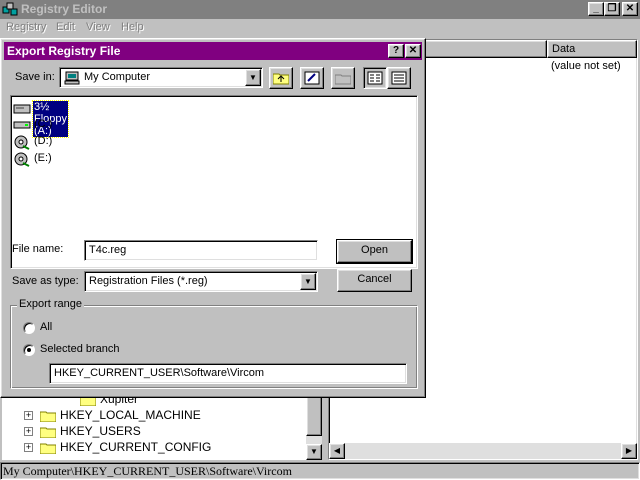  What do you see at coordinates (45, 281) in the screenshot?
I see `save-as-type-label: Save as type:` at bounding box center [45, 281].